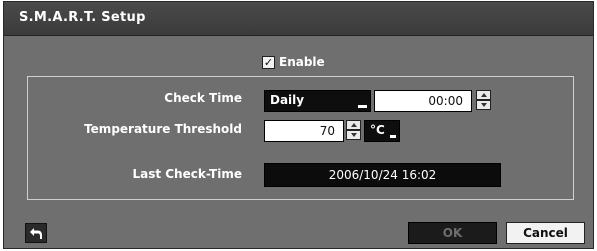  What do you see at coordinates (382, 175) in the screenshot?
I see `last-check-time-value: 2006/10/24 16:02` at bounding box center [382, 175].